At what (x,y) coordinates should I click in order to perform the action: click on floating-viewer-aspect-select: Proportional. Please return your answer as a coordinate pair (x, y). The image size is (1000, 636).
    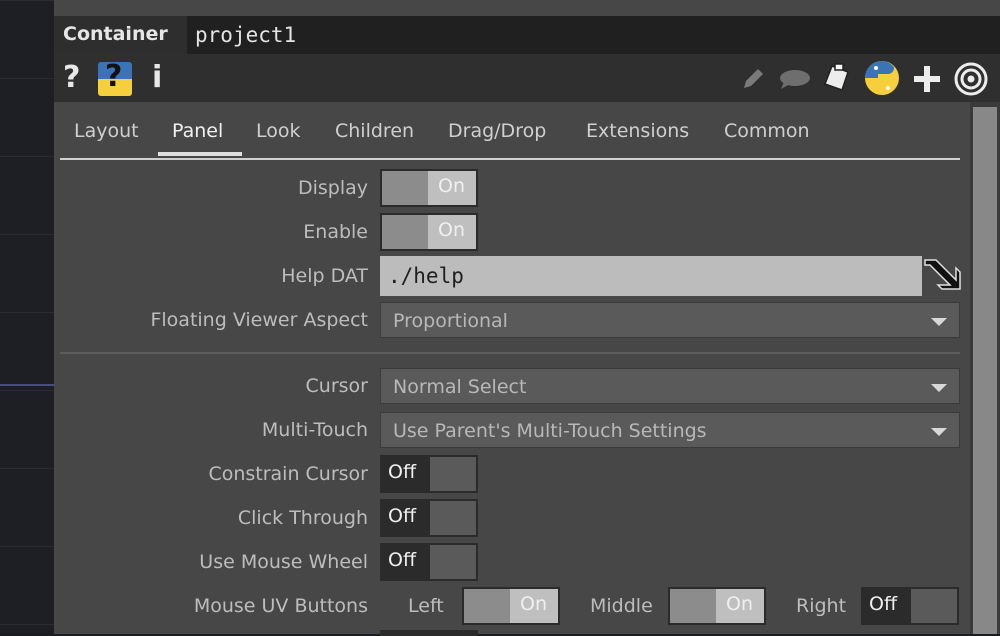
    Looking at the image, I should click on (670, 320).